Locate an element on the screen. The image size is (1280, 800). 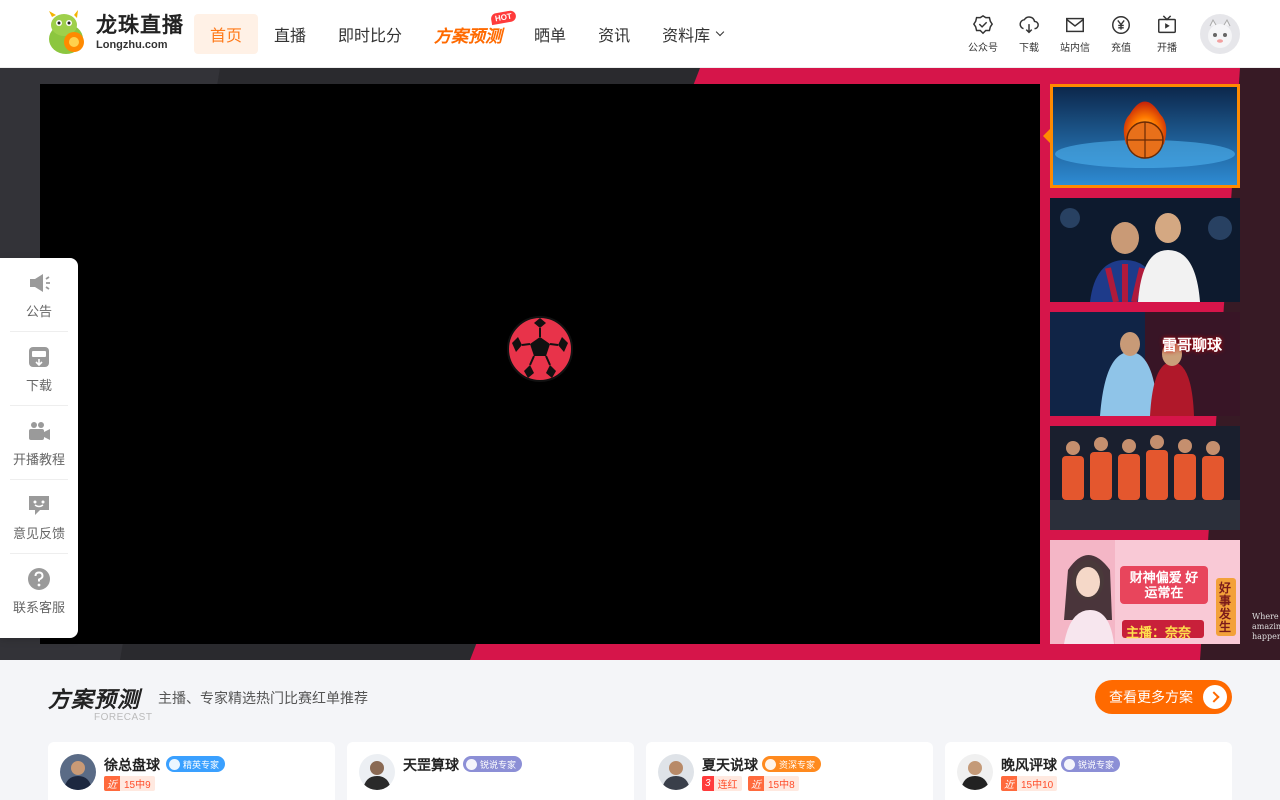
expert-stat: 近 15中8 is located at coordinates (773, 783).